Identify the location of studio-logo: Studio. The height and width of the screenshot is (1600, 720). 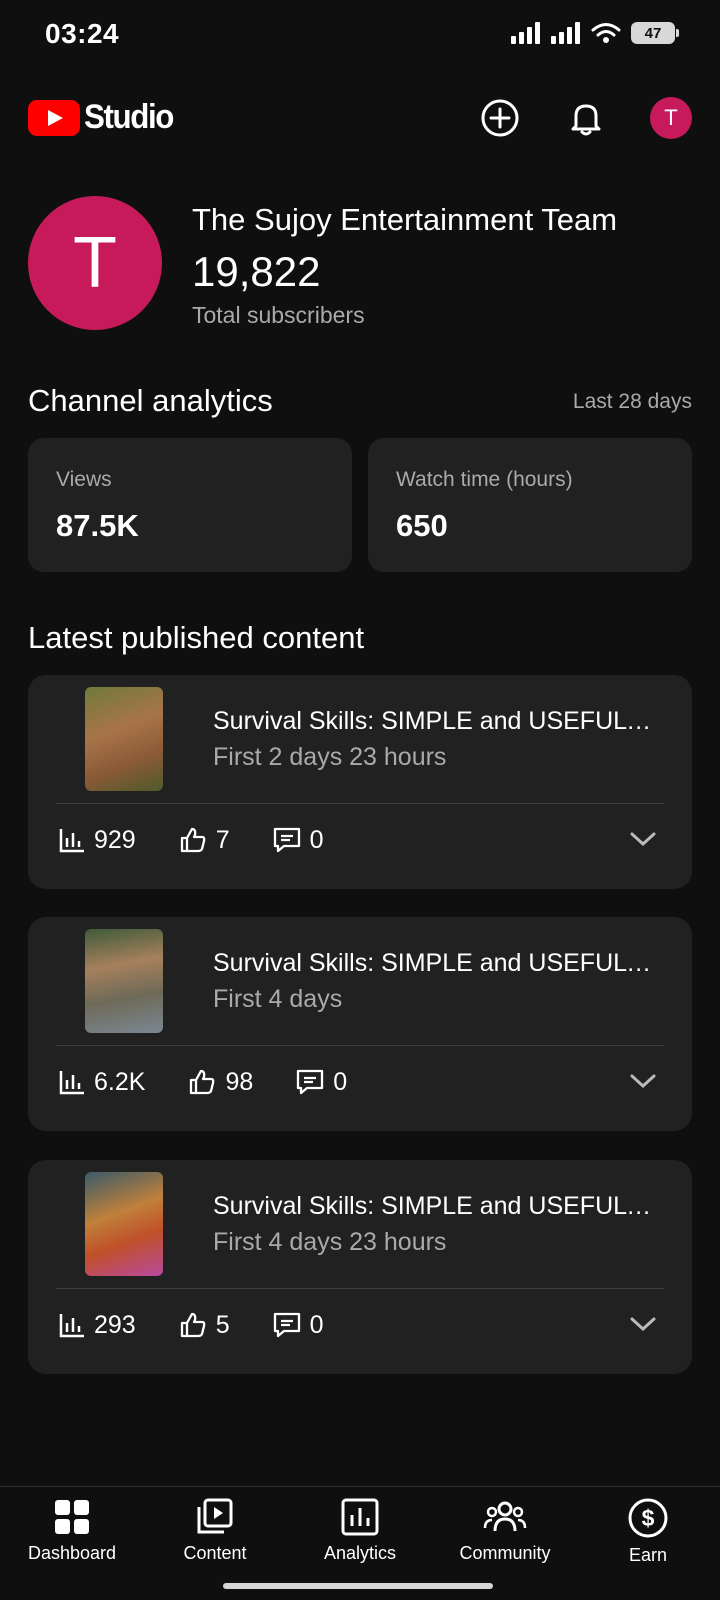
(104, 117).